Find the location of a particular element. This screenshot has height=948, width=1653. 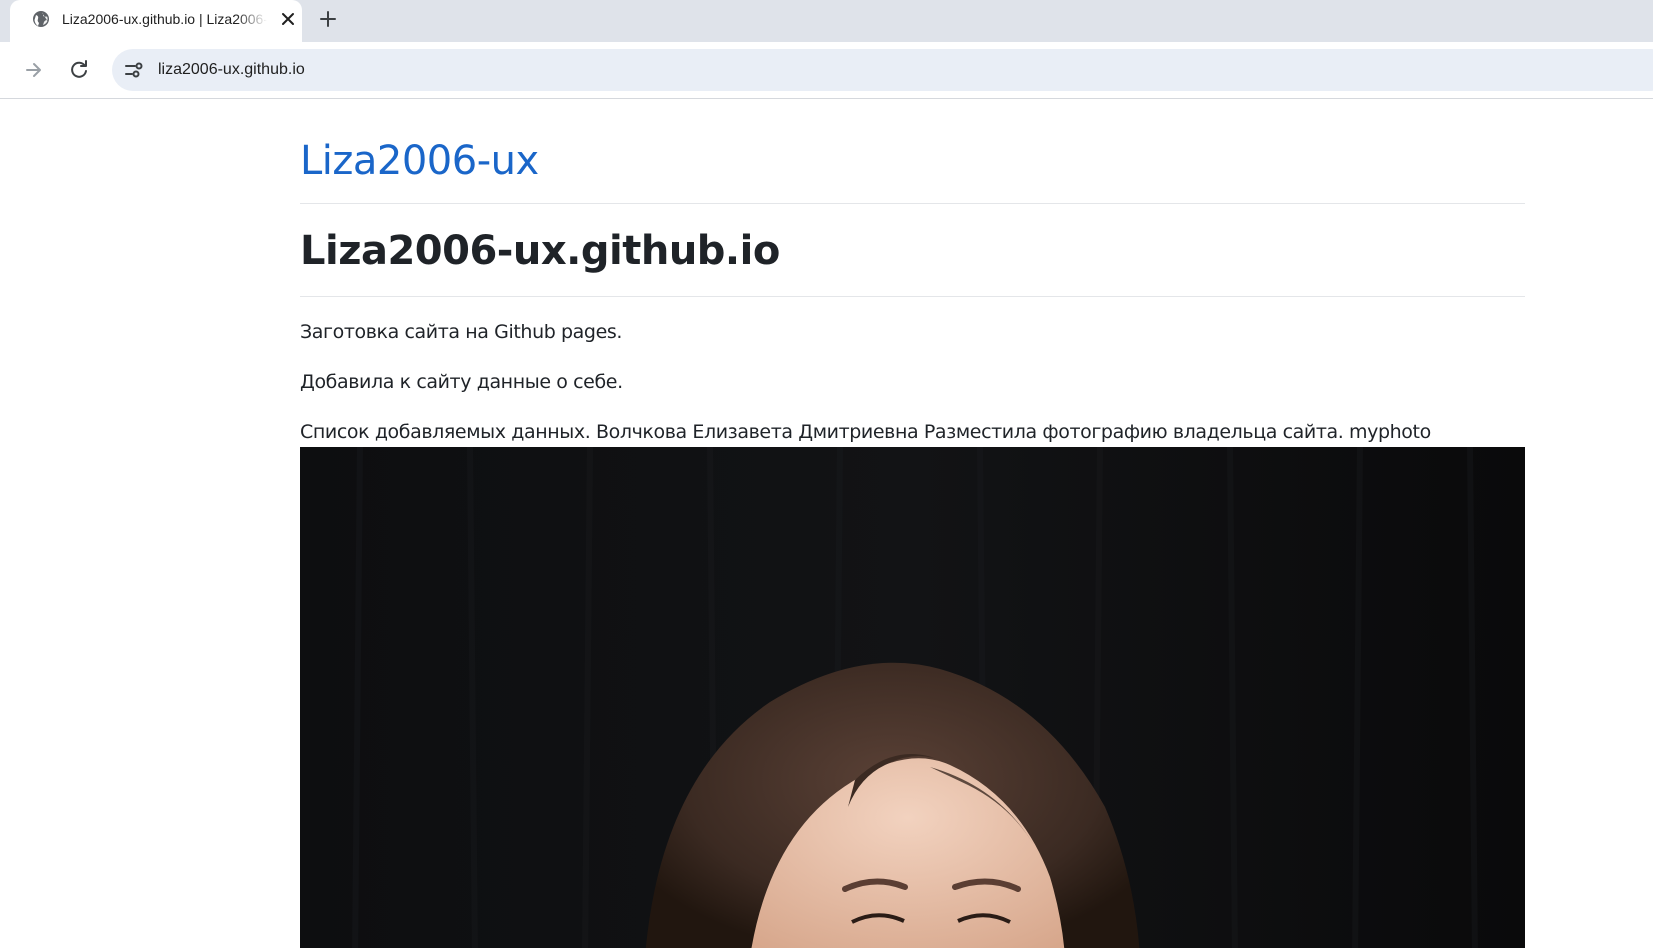

tab-title: Liza2006-ux.github.io | Liza2006-ux is located at coordinates (164, 19).